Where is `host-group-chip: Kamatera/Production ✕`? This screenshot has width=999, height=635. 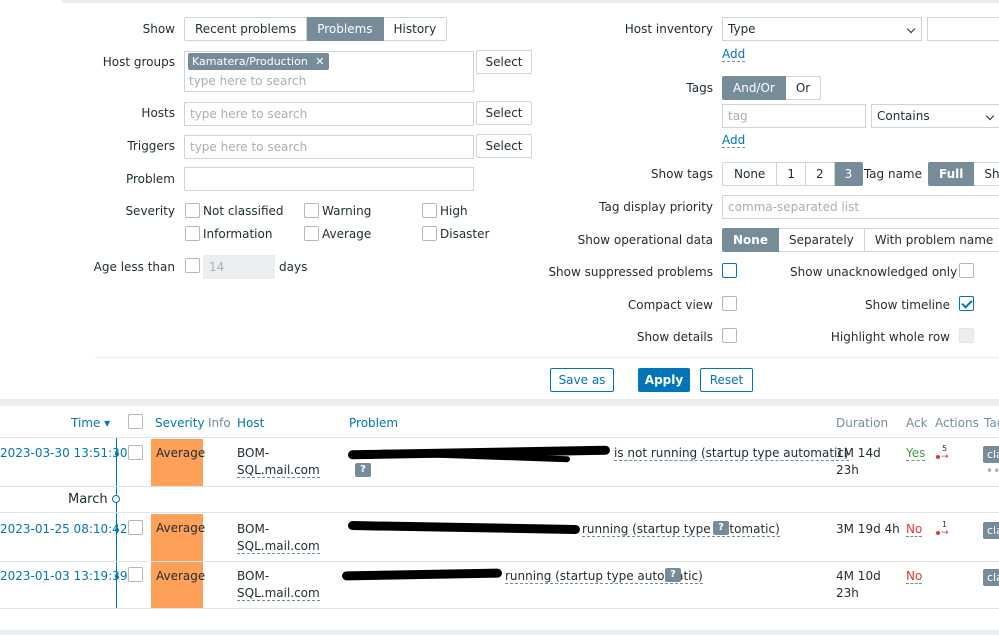
host-group-chip: Kamatera/Production ✕ is located at coordinates (258, 61).